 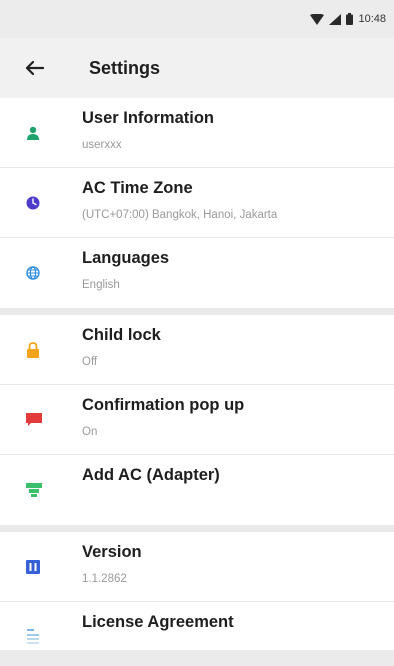 What do you see at coordinates (350, 19) in the screenshot?
I see `battery-icon` at bounding box center [350, 19].